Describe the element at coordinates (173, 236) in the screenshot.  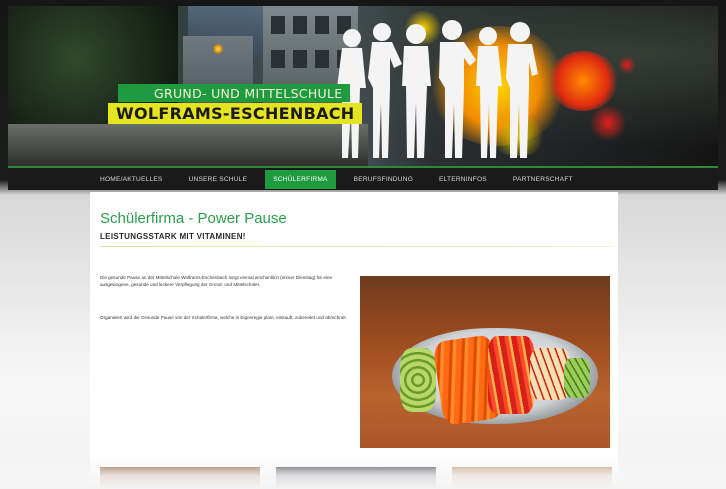
I see `page-subtitle: LEISTUNGSSTARK MIT VITAMINEN!` at that location.